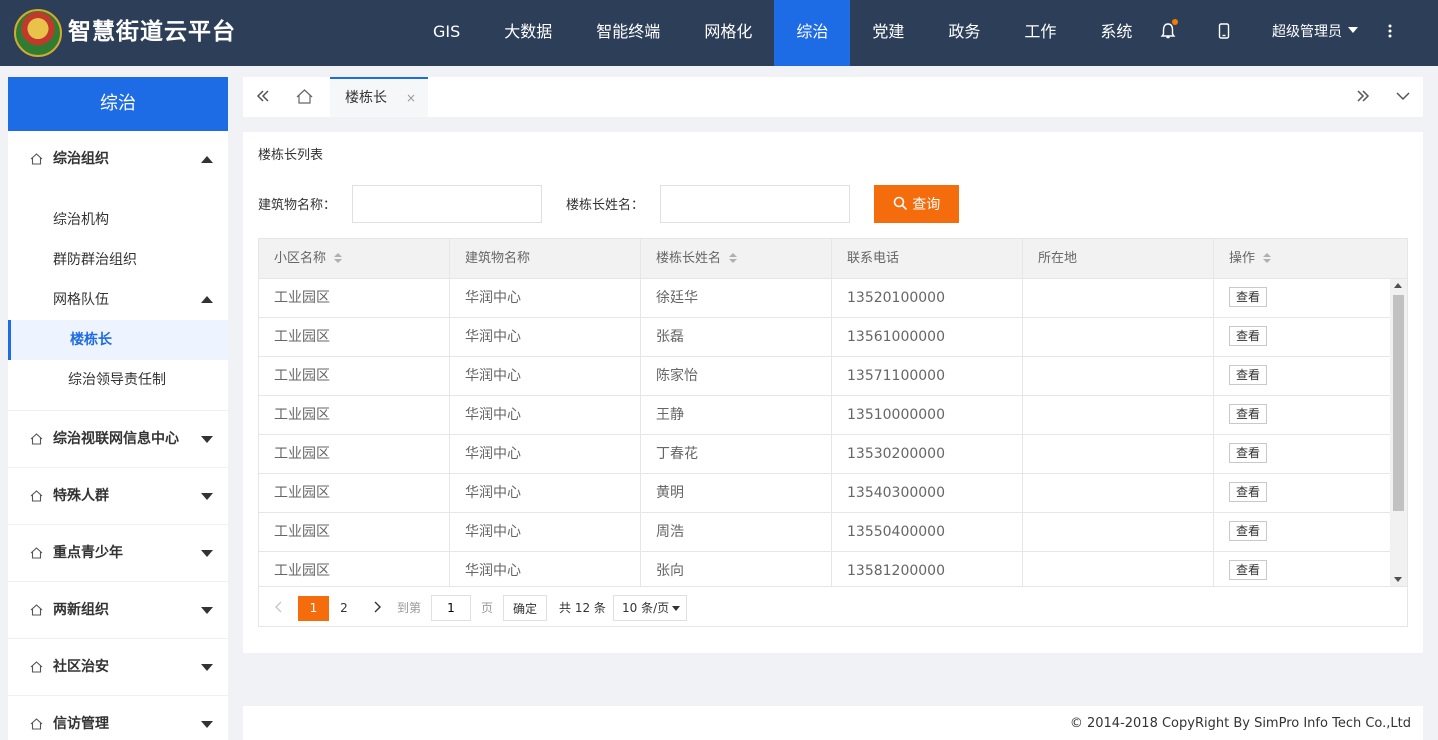 The image size is (1438, 740). Describe the element at coordinates (927, 376) in the screenshot. I see `cell-phone: 13571100000` at that location.